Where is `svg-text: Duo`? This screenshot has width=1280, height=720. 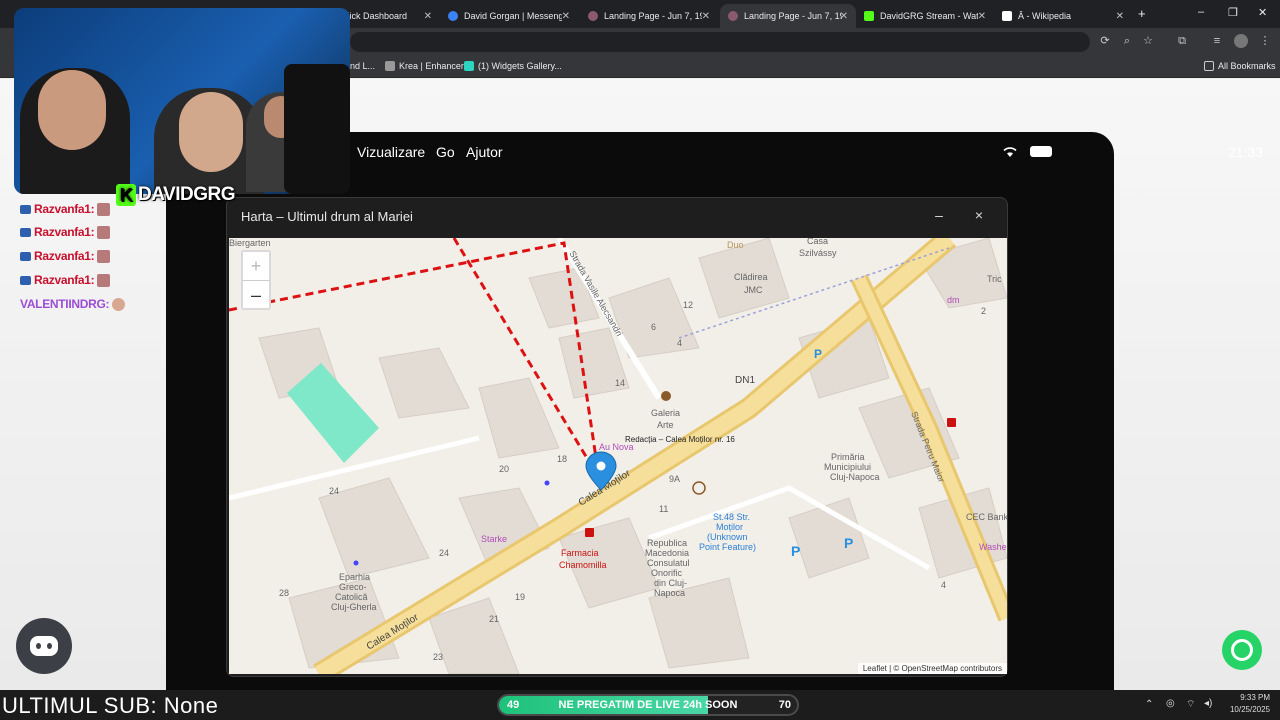 svg-text: Duo is located at coordinates (735, 245).